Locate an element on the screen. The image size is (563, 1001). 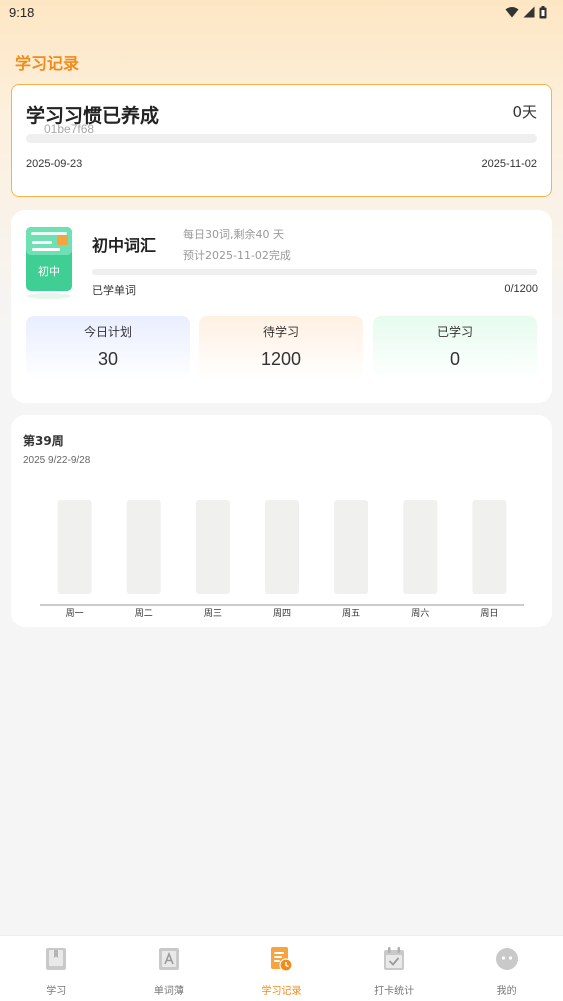
x-tick-label: 周三 is located at coordinates (213, 613).